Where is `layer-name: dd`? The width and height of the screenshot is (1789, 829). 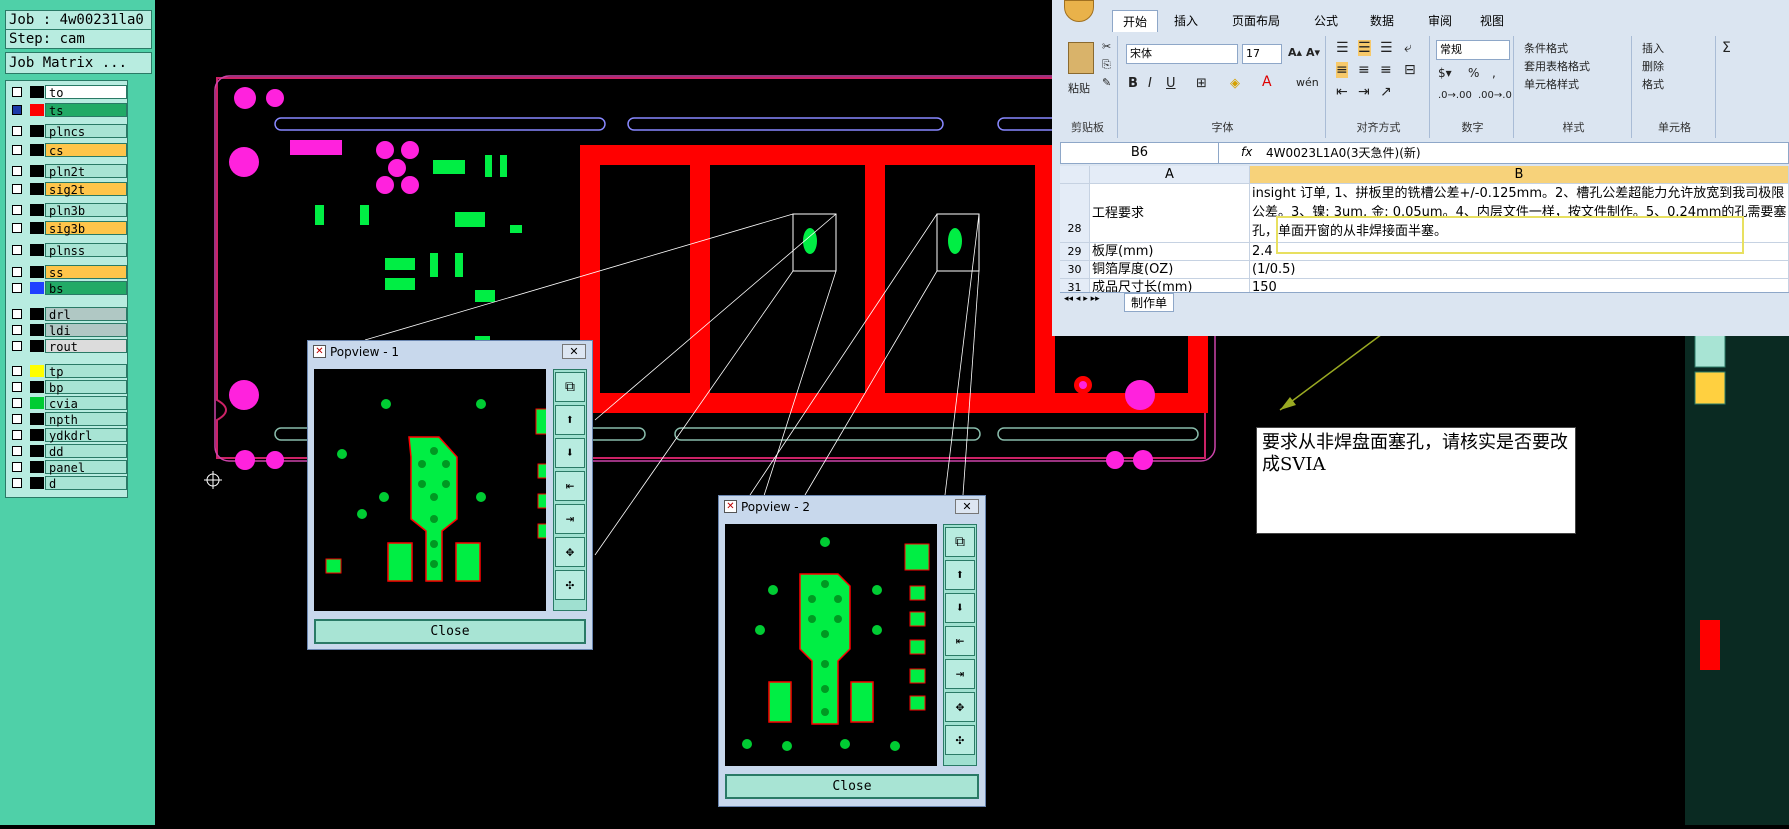 layer-name: dd is located at coordinates (86, 451).